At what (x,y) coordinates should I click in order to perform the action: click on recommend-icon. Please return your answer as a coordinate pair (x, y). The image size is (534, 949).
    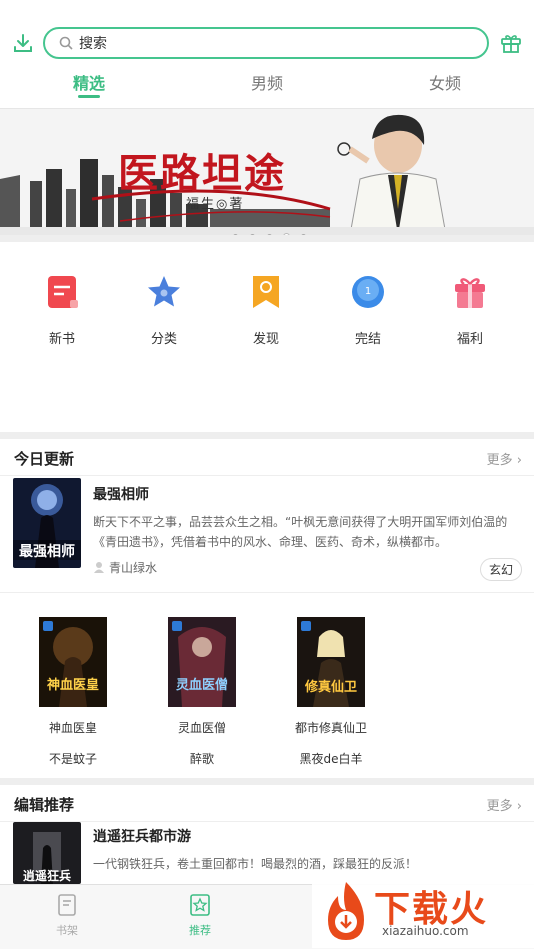
    Looking at the image, I should click on (200, 905).